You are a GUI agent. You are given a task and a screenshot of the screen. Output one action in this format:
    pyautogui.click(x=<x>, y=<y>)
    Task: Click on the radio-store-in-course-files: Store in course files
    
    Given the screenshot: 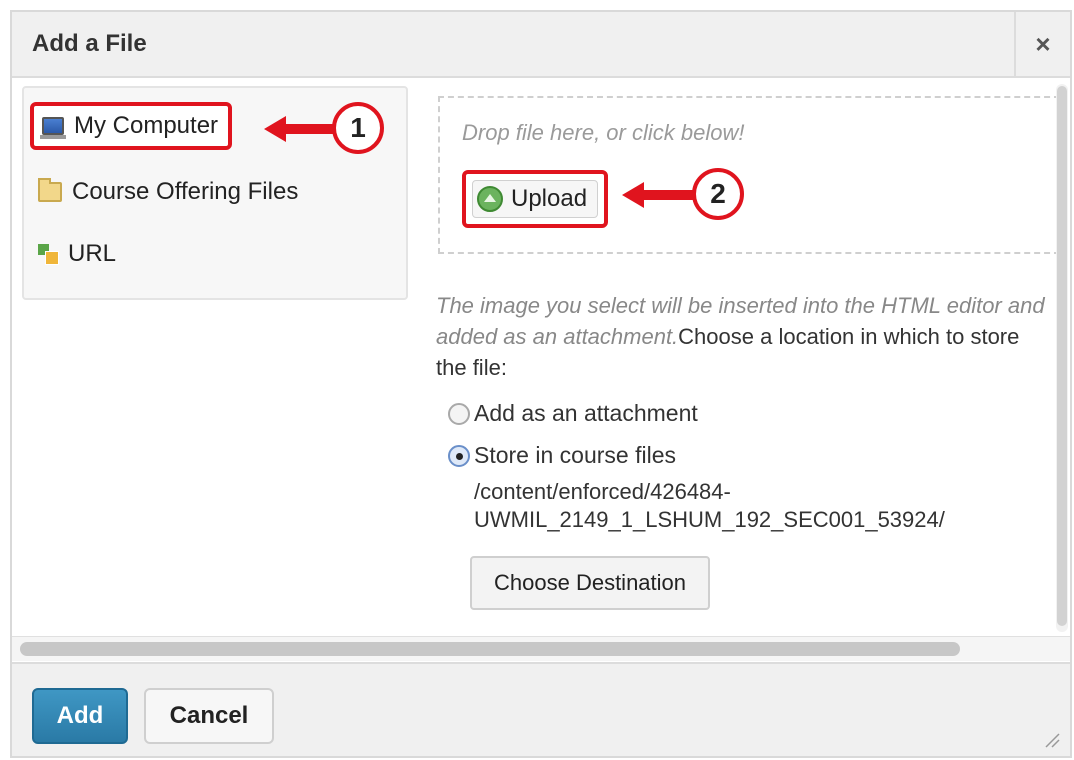 What is the action you would take?
    pyautogui.click(x=562, y=455)
    